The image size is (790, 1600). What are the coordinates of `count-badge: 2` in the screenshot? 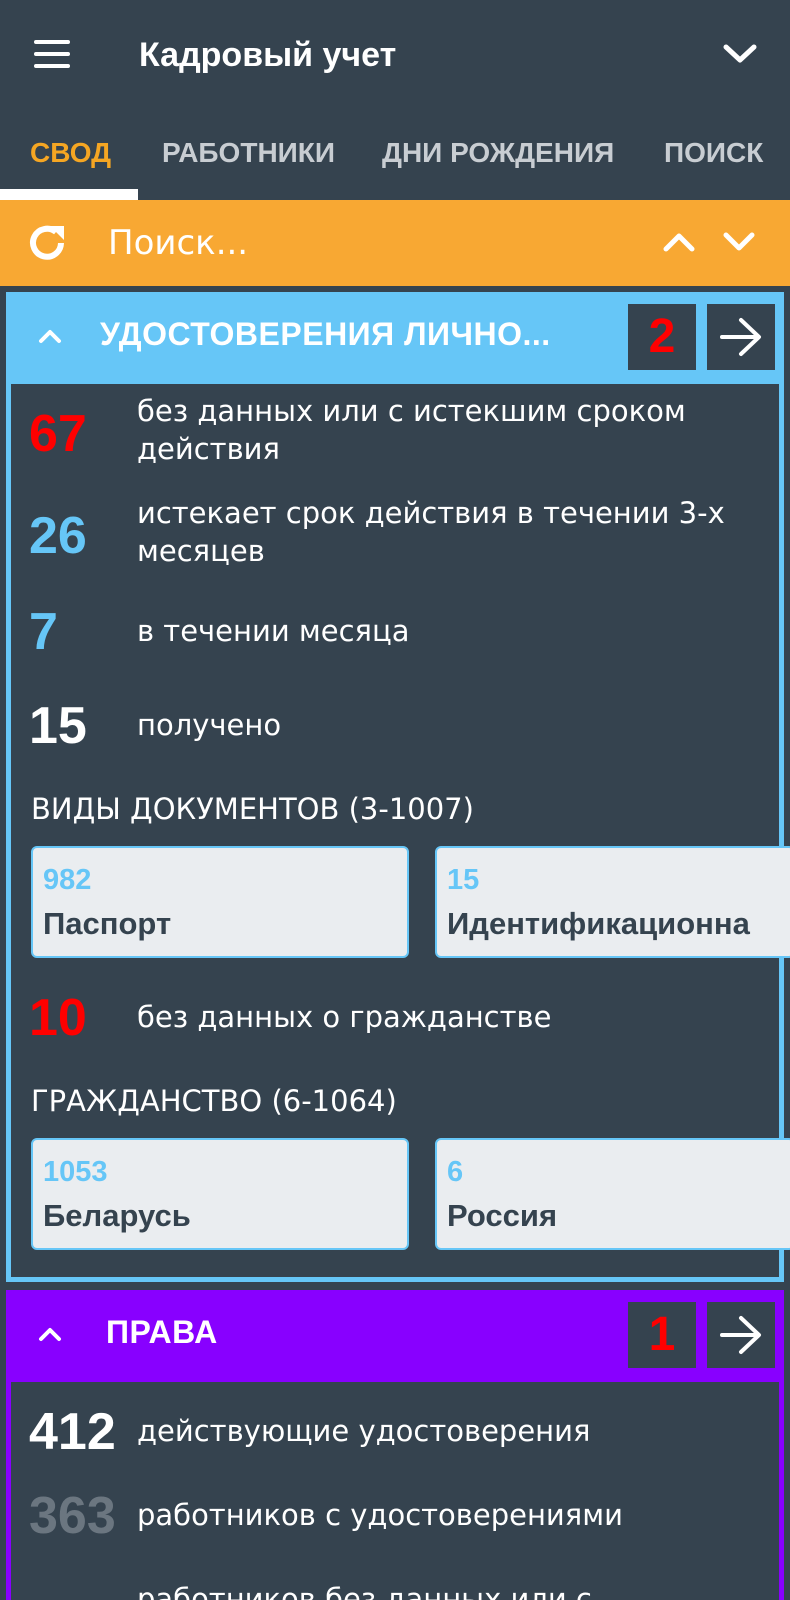 It's located at (662, 337).